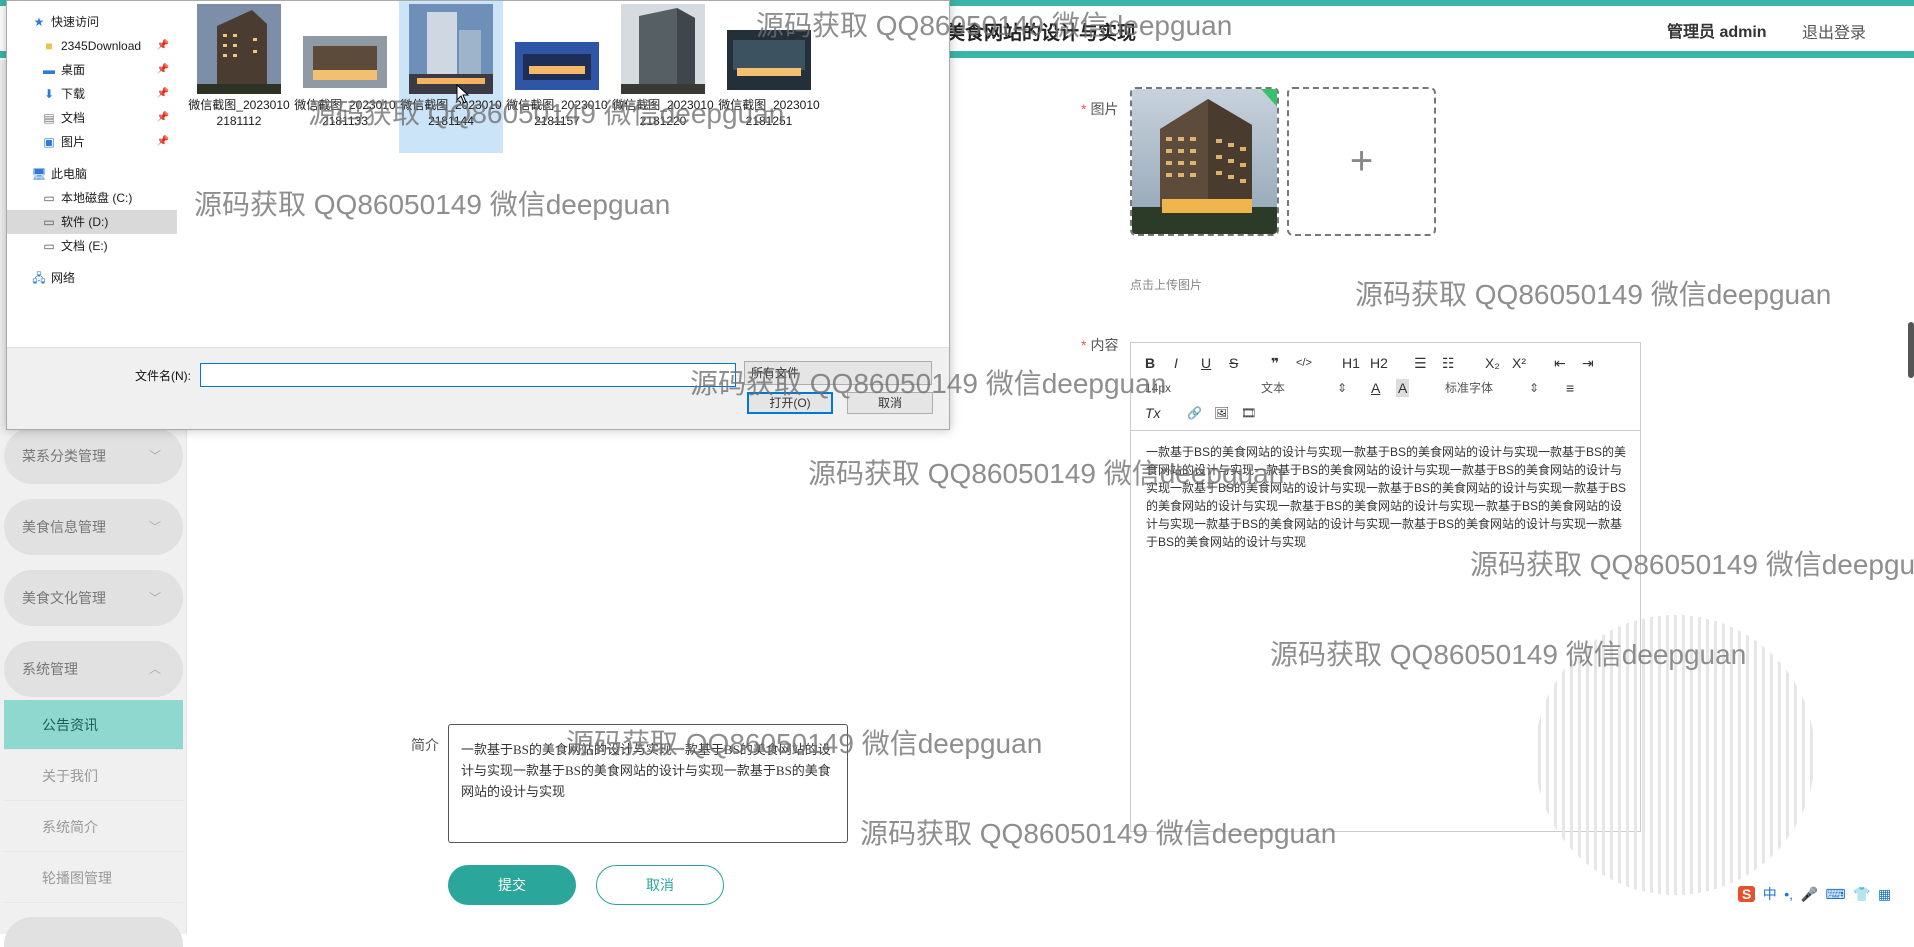 The height and width of the screenshot is (947, 1914). Describe the element at coordinates (1273, 388) in the screenshot. I see `text-type-select: 文本` at that location.